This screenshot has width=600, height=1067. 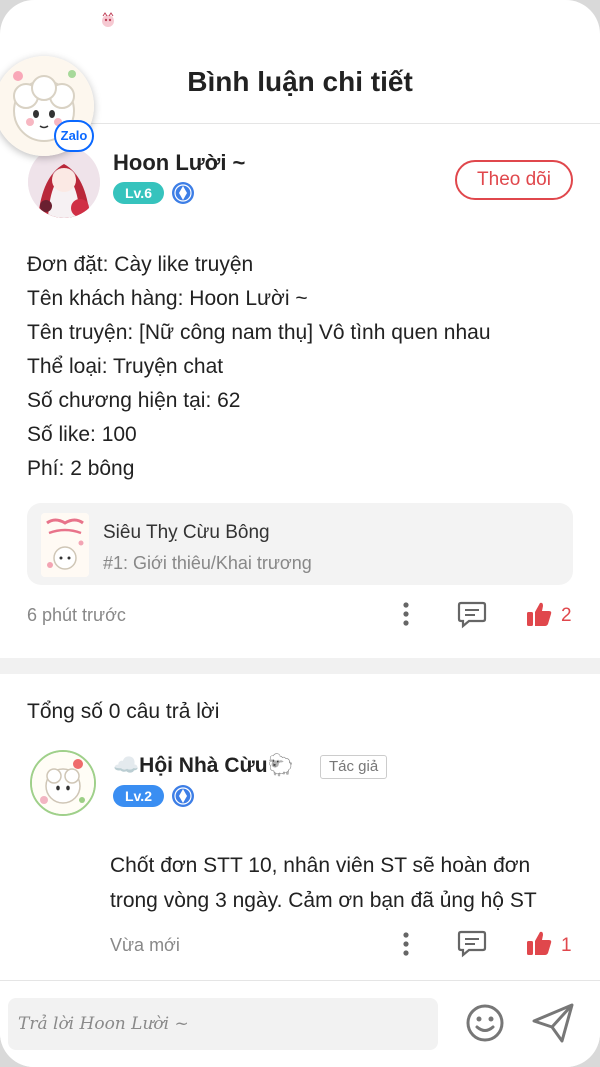 I want to click on comment-line: Tên khách hàng: Hoon Lười ~, so click(x=167, y=298).